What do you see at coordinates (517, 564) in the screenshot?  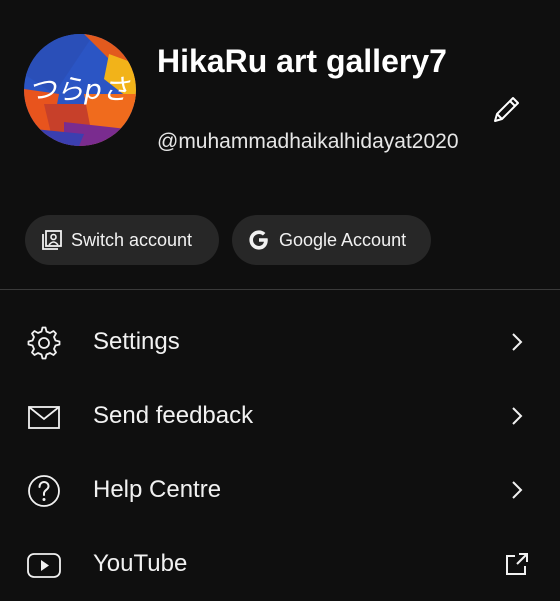 I see `external-link-icon` at bounding box center [517, 564].